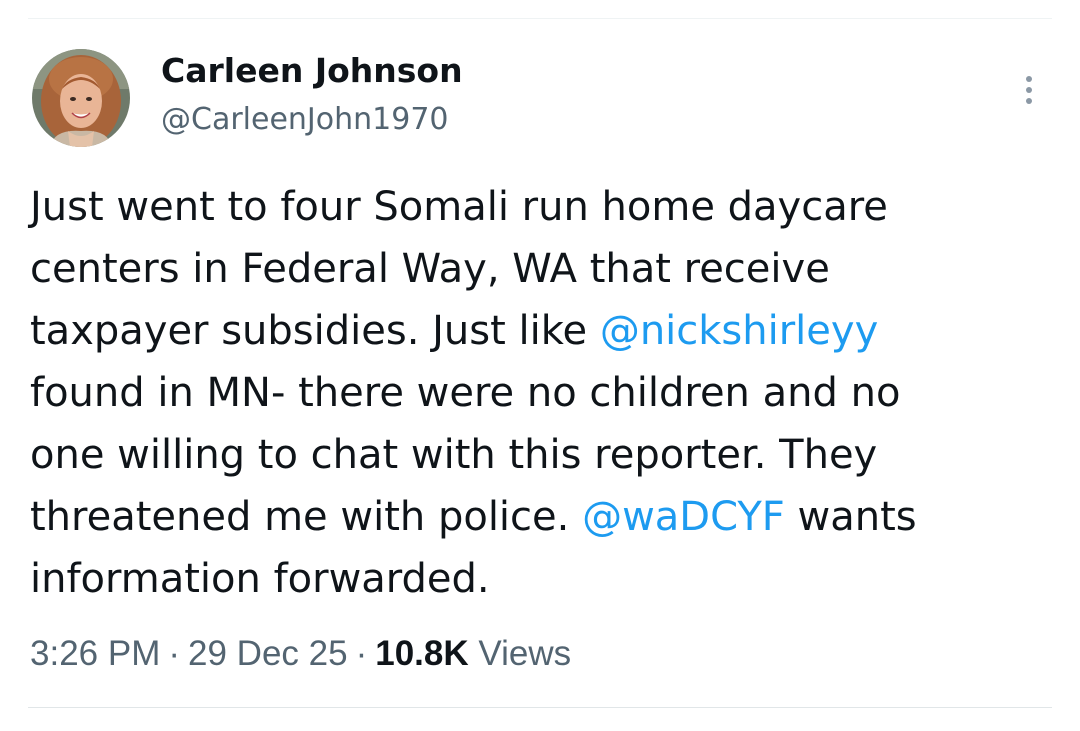 The height and width of the screenshot is (731, 1080). Describe the element at coordinates (540, 707) in the screenshot. I see `bottom-divider` at that location.